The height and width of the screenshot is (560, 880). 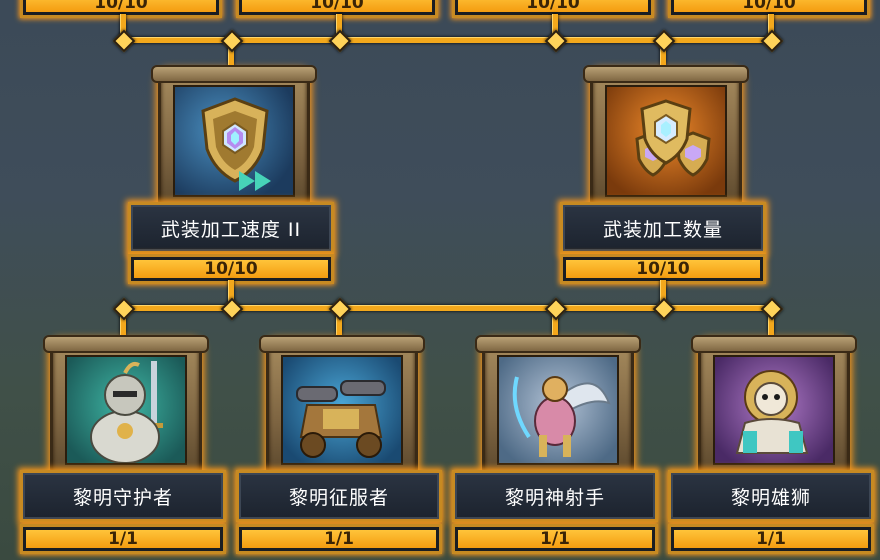 I want to click on hero-name-dawn-conqueror: 黎明征服者, so click(x=339, y=496).